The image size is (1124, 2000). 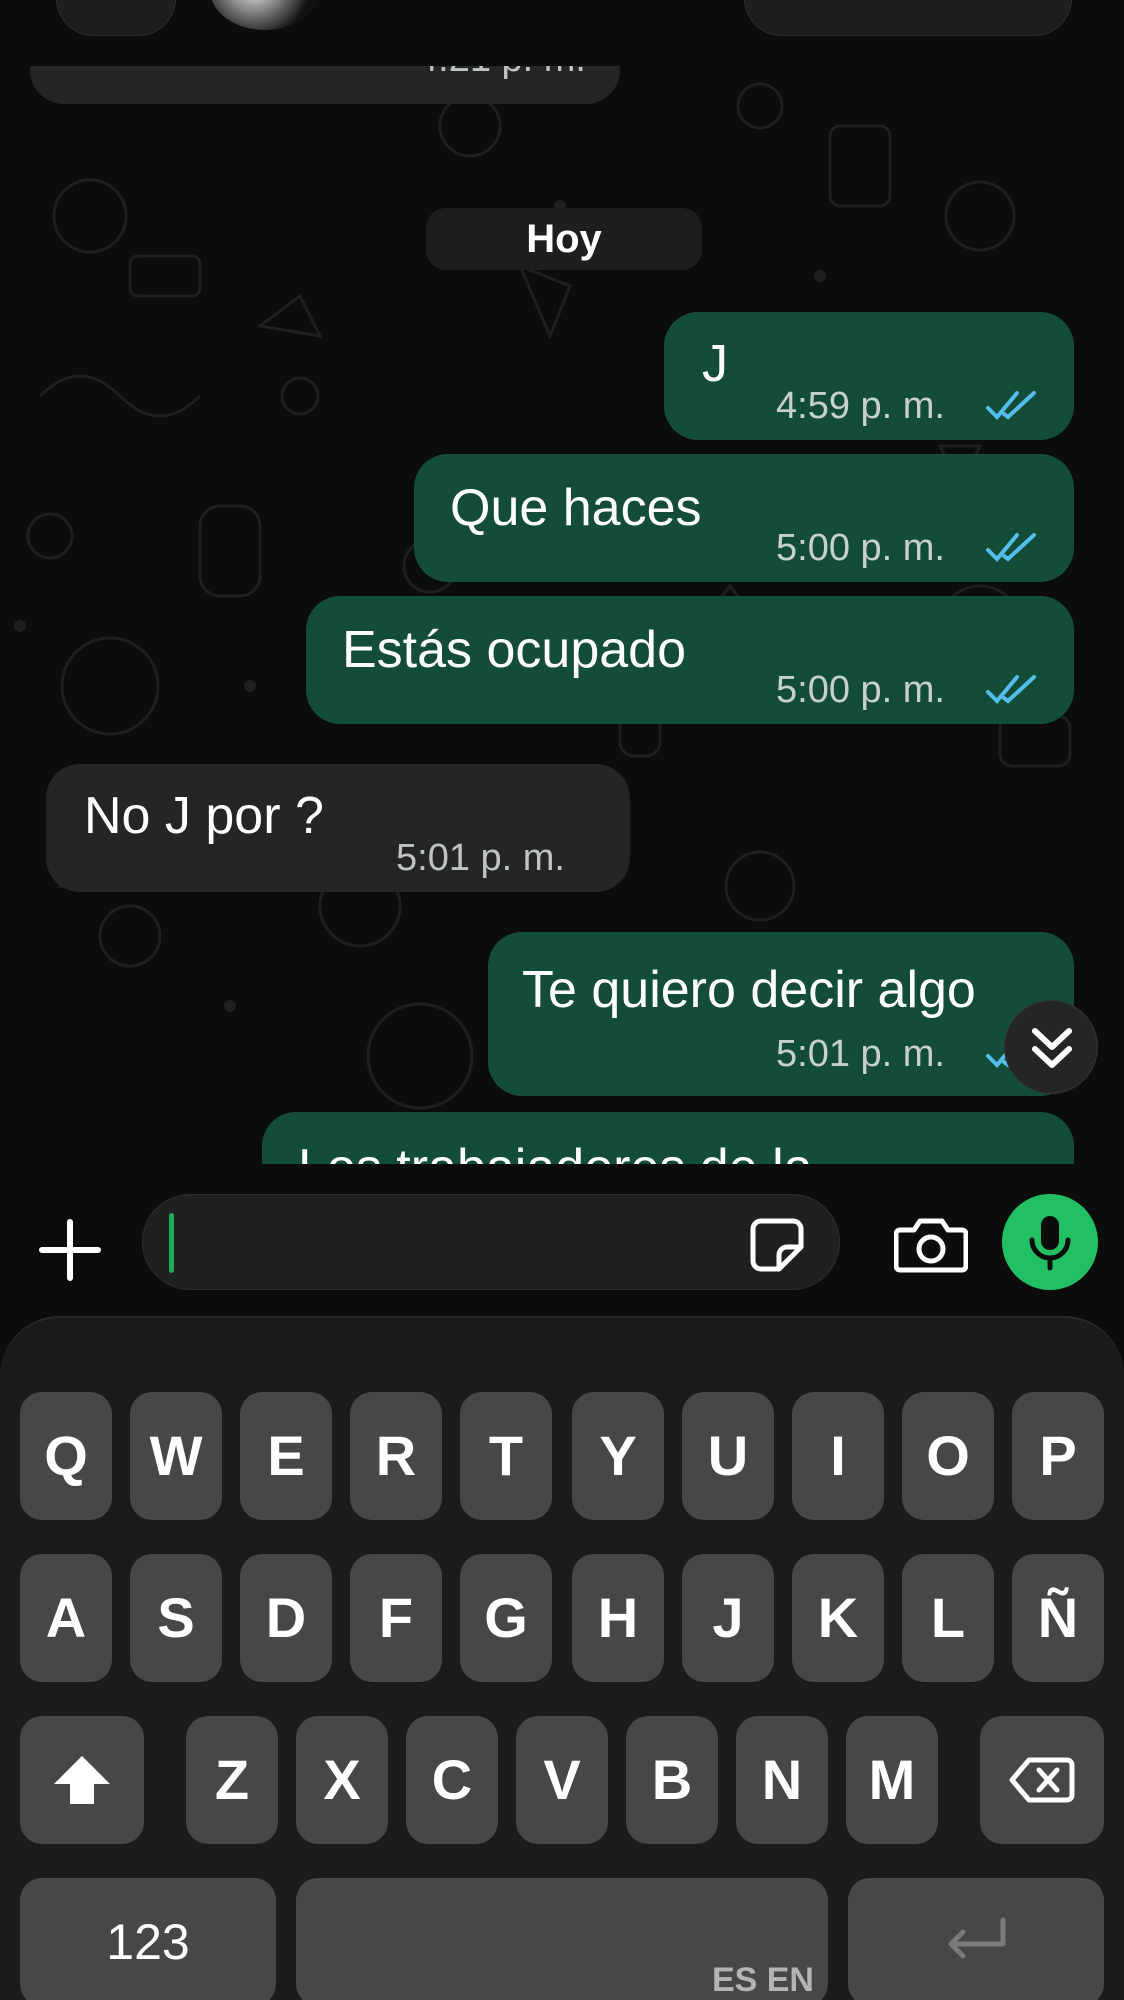 I want to click on incoming-message: No J por ? 5:01 p. m., so click(x=338, y=828).